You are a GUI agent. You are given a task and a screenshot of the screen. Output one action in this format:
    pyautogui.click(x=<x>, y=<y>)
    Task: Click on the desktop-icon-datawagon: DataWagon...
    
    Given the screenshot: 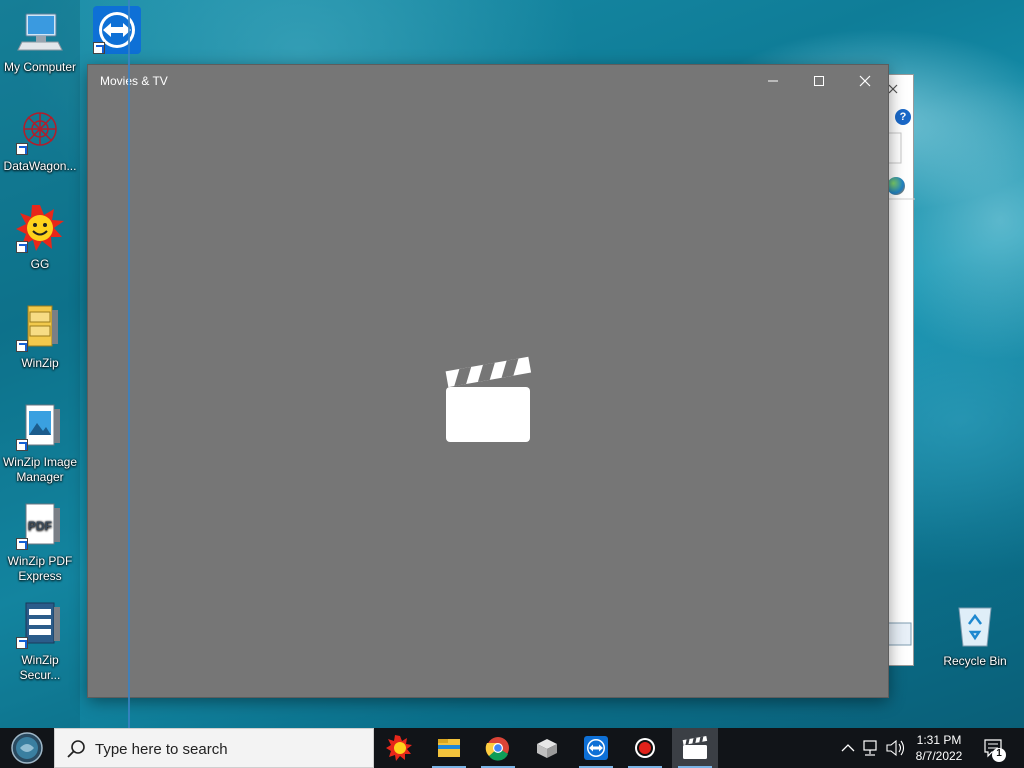 What is the action you would take?
    pyautogui.click(x=40, y=140)
    